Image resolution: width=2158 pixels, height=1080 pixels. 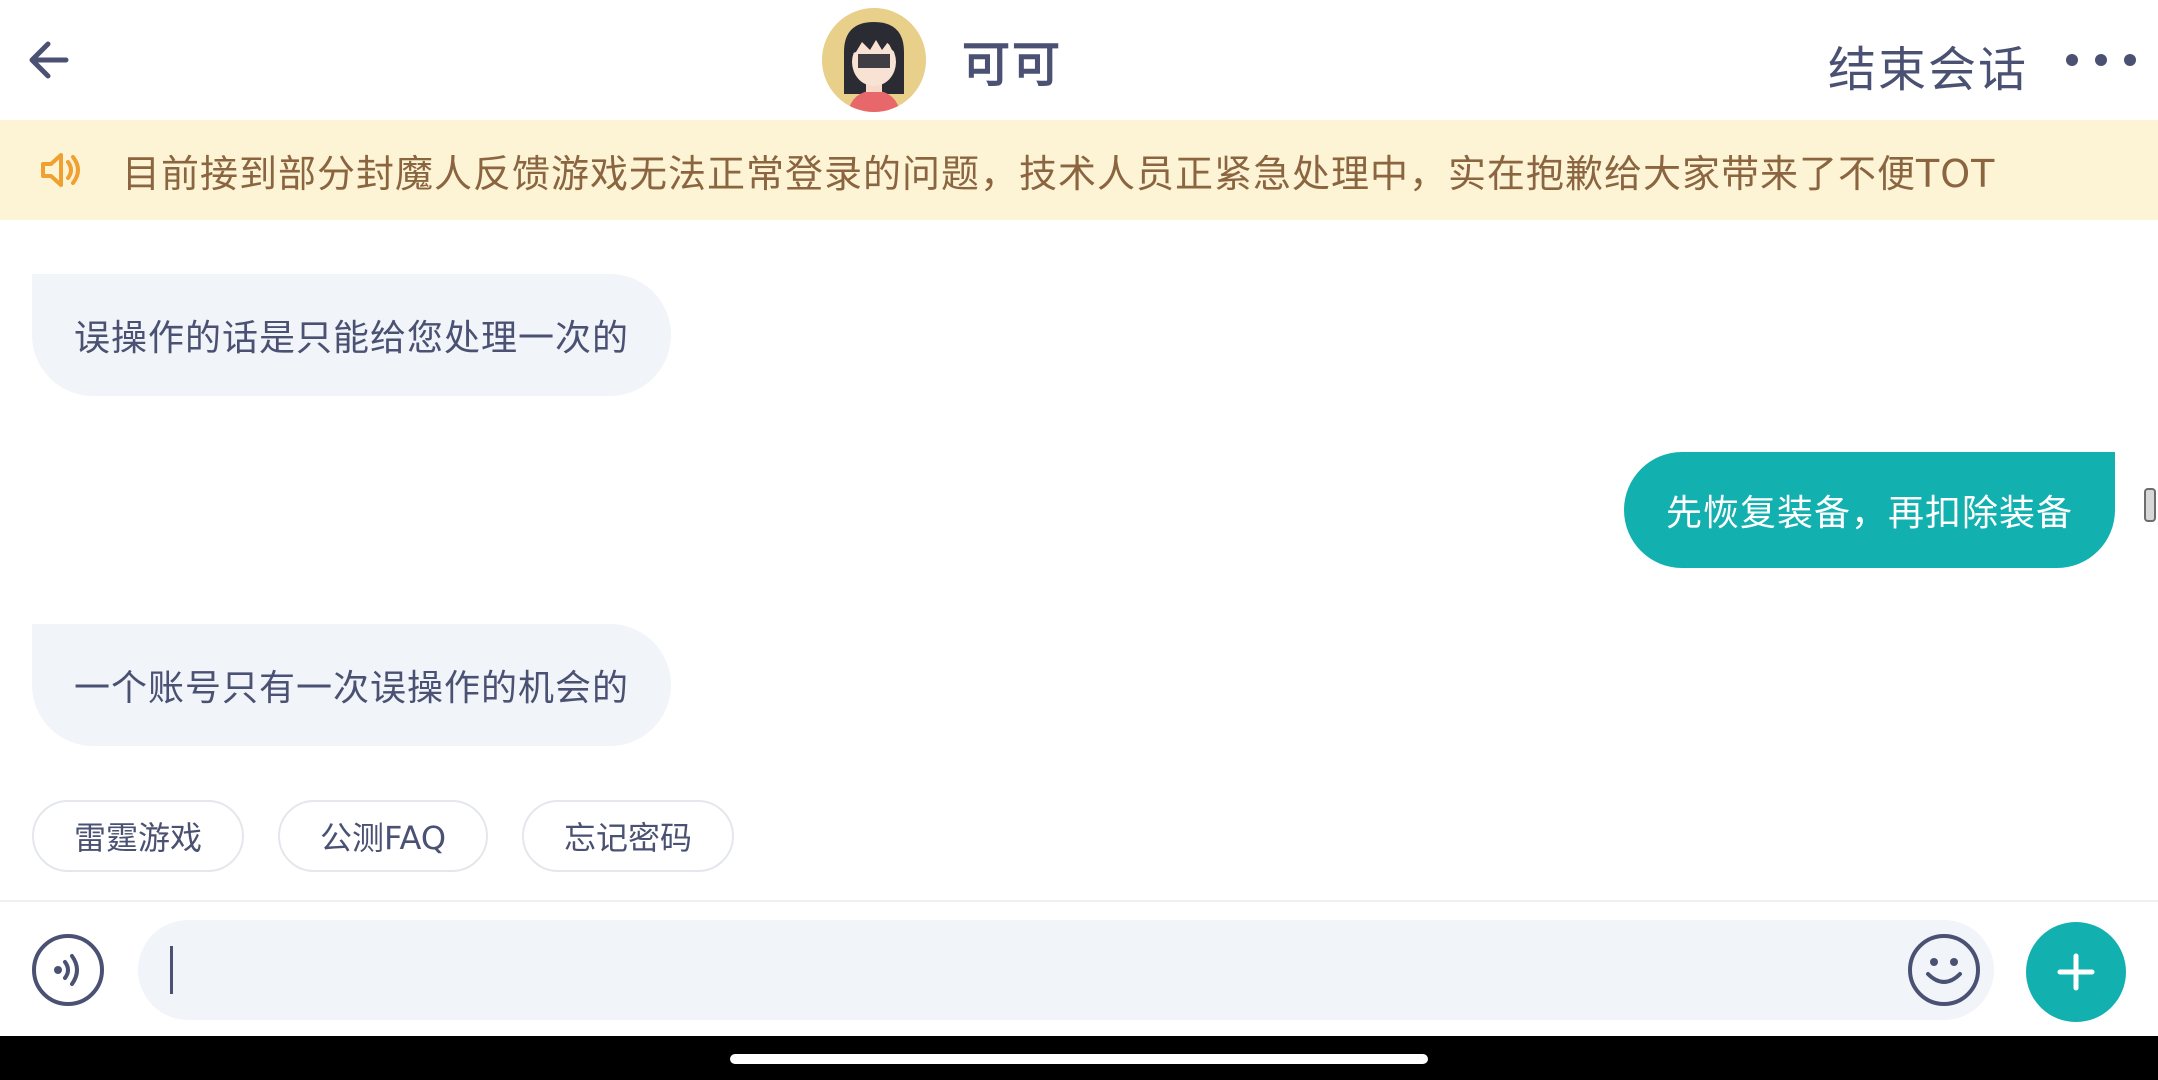 I want to click on quick-reply-chip: 忘记密码, so click(x=628, y=836).